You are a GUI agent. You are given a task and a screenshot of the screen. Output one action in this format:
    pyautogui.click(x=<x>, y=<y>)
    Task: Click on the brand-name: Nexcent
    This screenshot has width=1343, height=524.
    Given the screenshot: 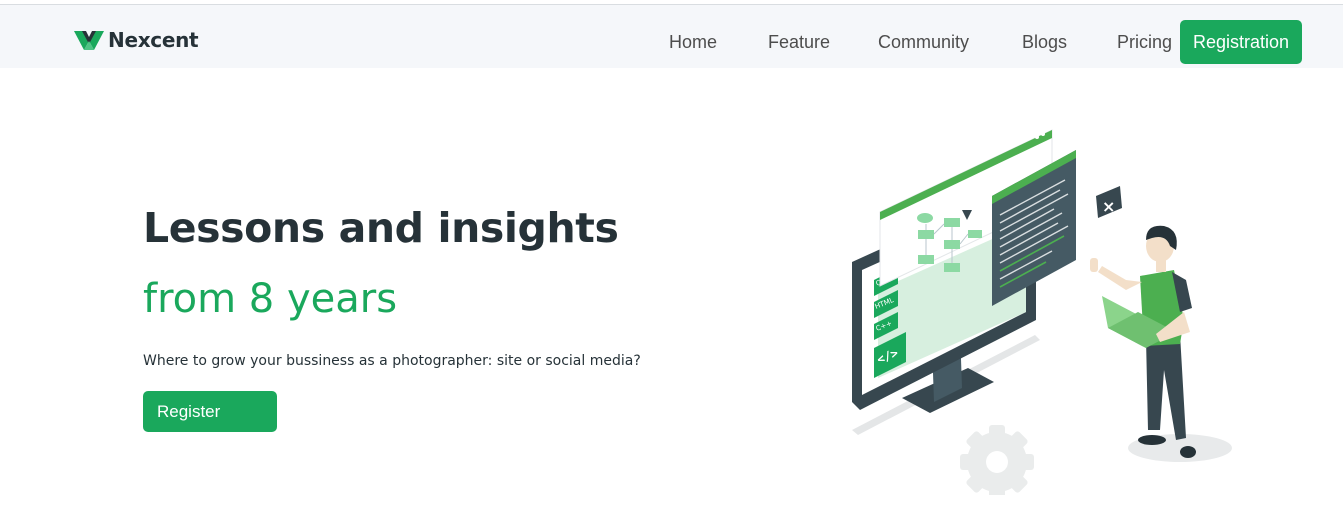 What is the action you would take?
    pyautogui.click(x=153, y=40)
    